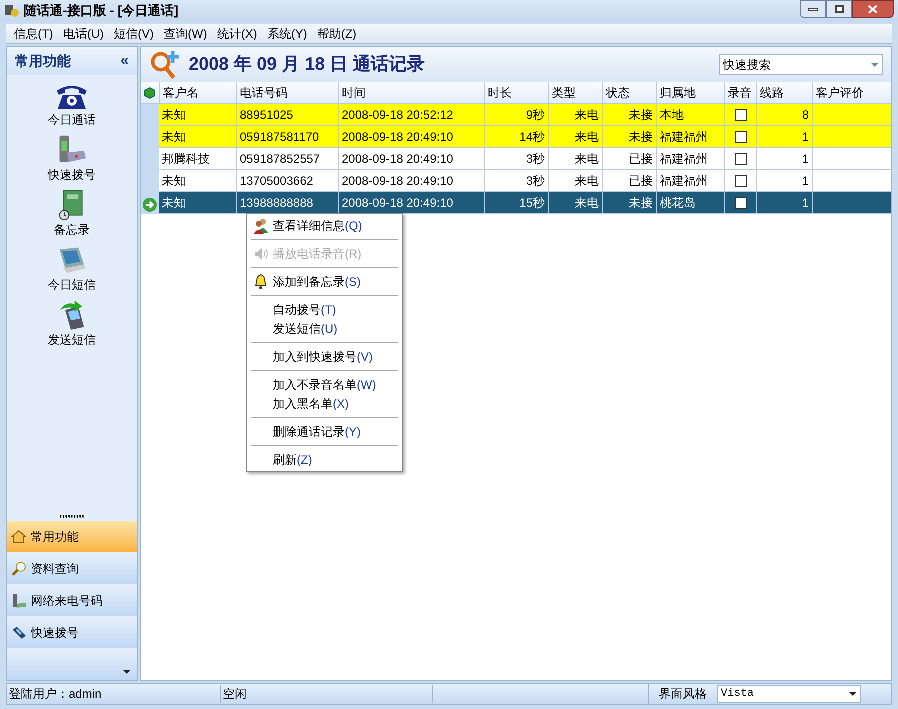 The width and height of the screenshot is (898, 709). Describe the element at coordinates (150, 92) in the screenshot. I see `cube-icon` at that location.